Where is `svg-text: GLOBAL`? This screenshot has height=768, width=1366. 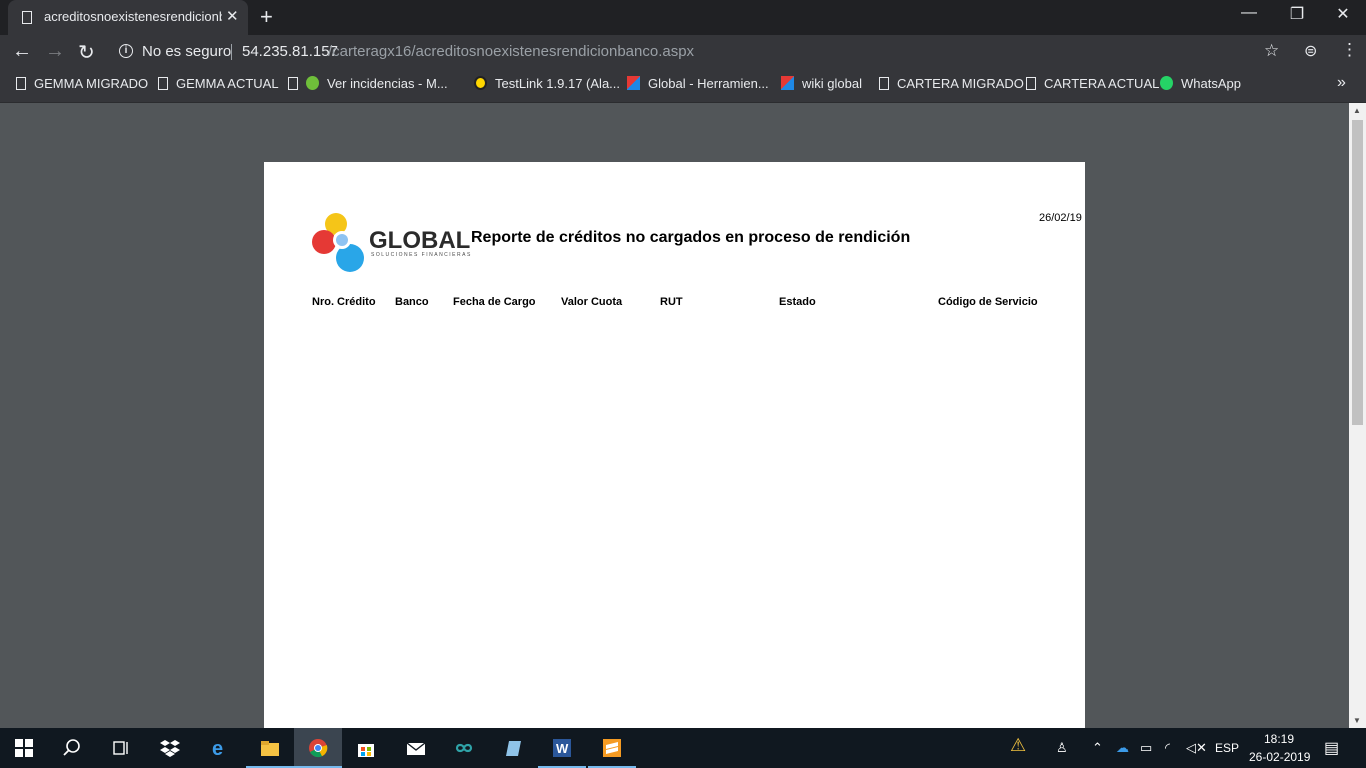
svg-text: GLOBAL is located at coordinates (419, 240).